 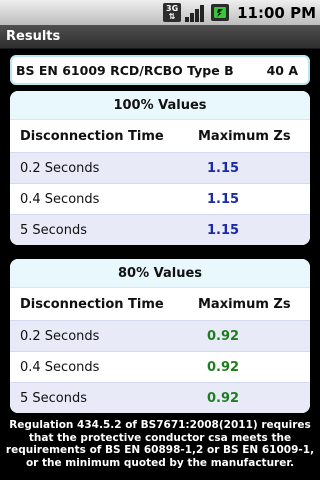 What do you see at coordinates (160, 12) in the screenshot?
I see `status-bar: 3G ⇅ 11:00 PM` at bounding box center [160, 12].